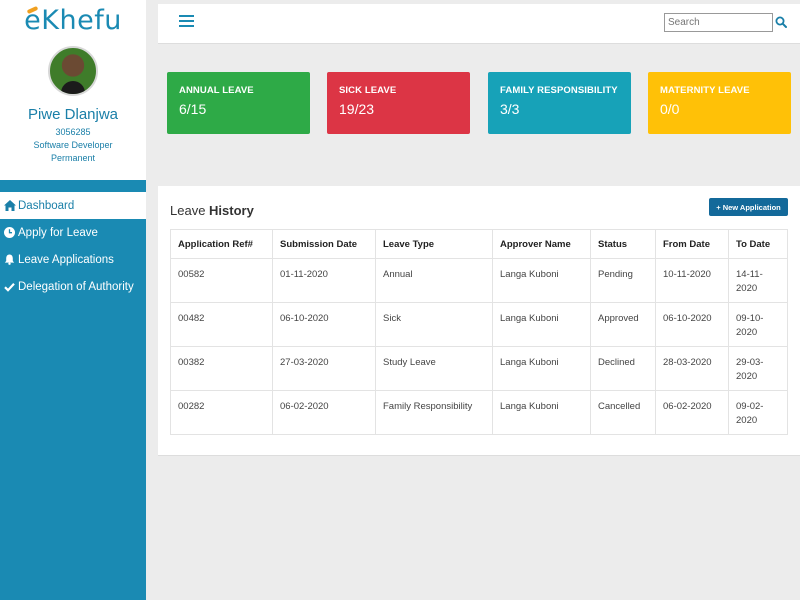 The width and height of the screenshot is (800, 600). Describe the element at coordinates (434, 244) in the screenshot. I see `column-header: Leave Type` at that location.